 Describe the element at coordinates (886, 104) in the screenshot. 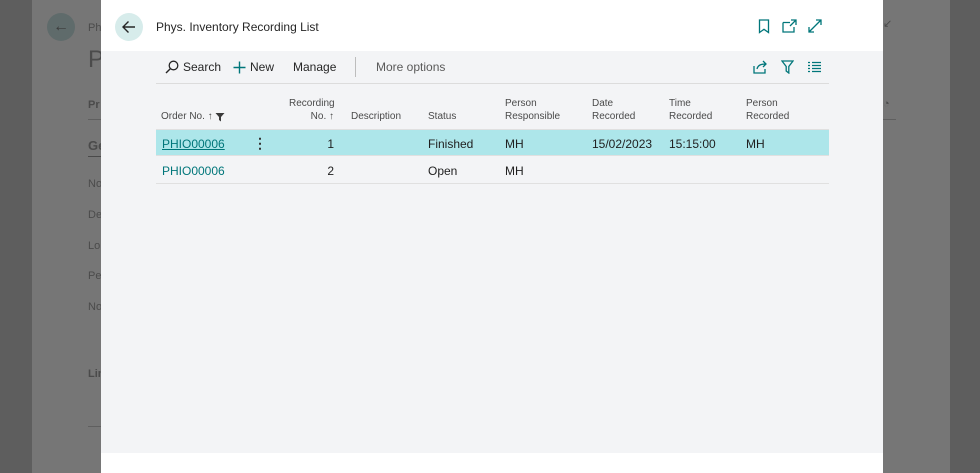

I see `background-info-icon: ◔` at that location.